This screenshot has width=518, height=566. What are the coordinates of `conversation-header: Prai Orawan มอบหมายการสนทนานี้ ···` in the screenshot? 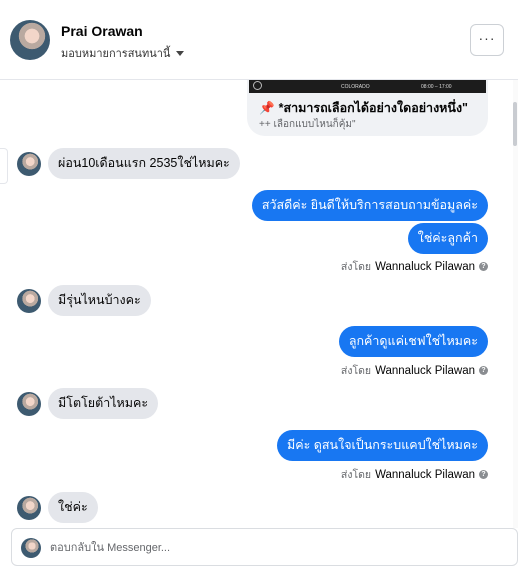 It's located at (259, 40).